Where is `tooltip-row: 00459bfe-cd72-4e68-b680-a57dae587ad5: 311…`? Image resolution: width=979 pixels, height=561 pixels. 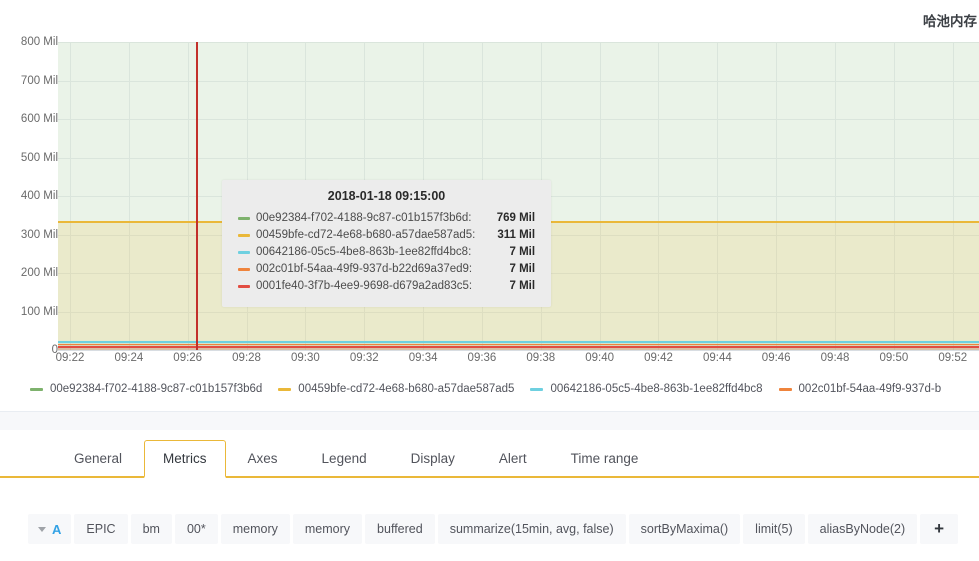
tooltip-row: 00459bfe-cd72-4e68-b680-a57dae587ad5: 311… is located at coordinates (386, 235).